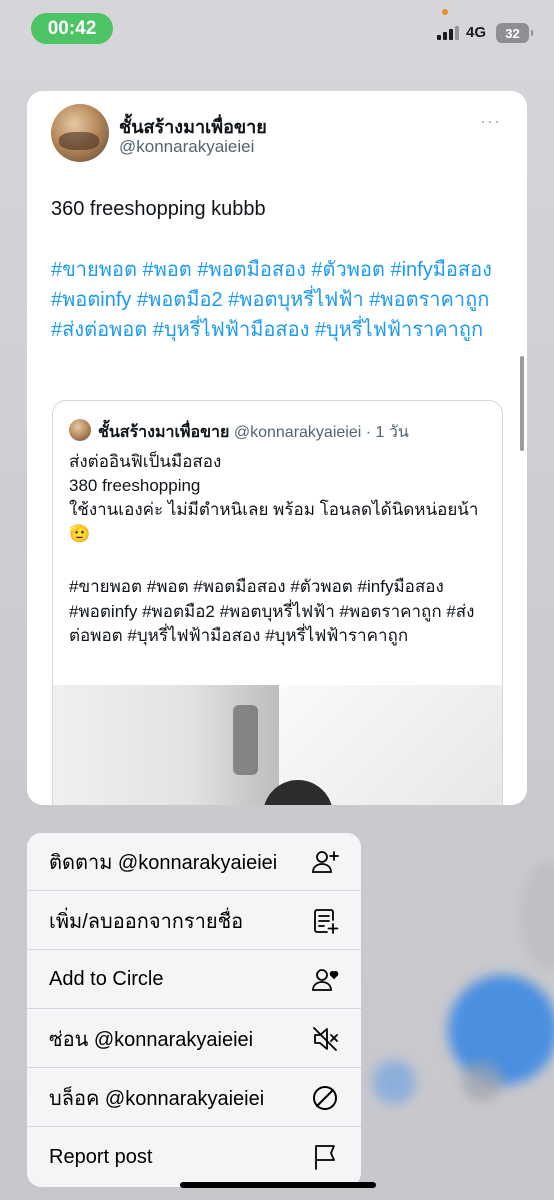 The width and height of the screenshot is (554, 1200). I want to click on list-add-icon, so click(325, 921).